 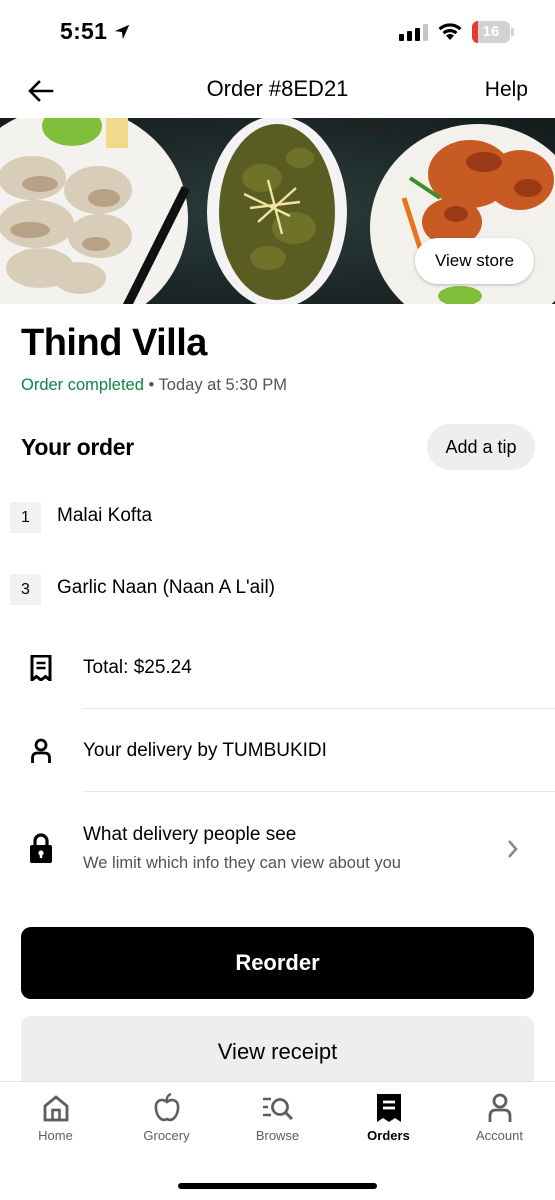 What do you see at coordinates (77, 447) in the screenshot?
I see `your-order-heading: Your order` at bounding box center [77, 447].